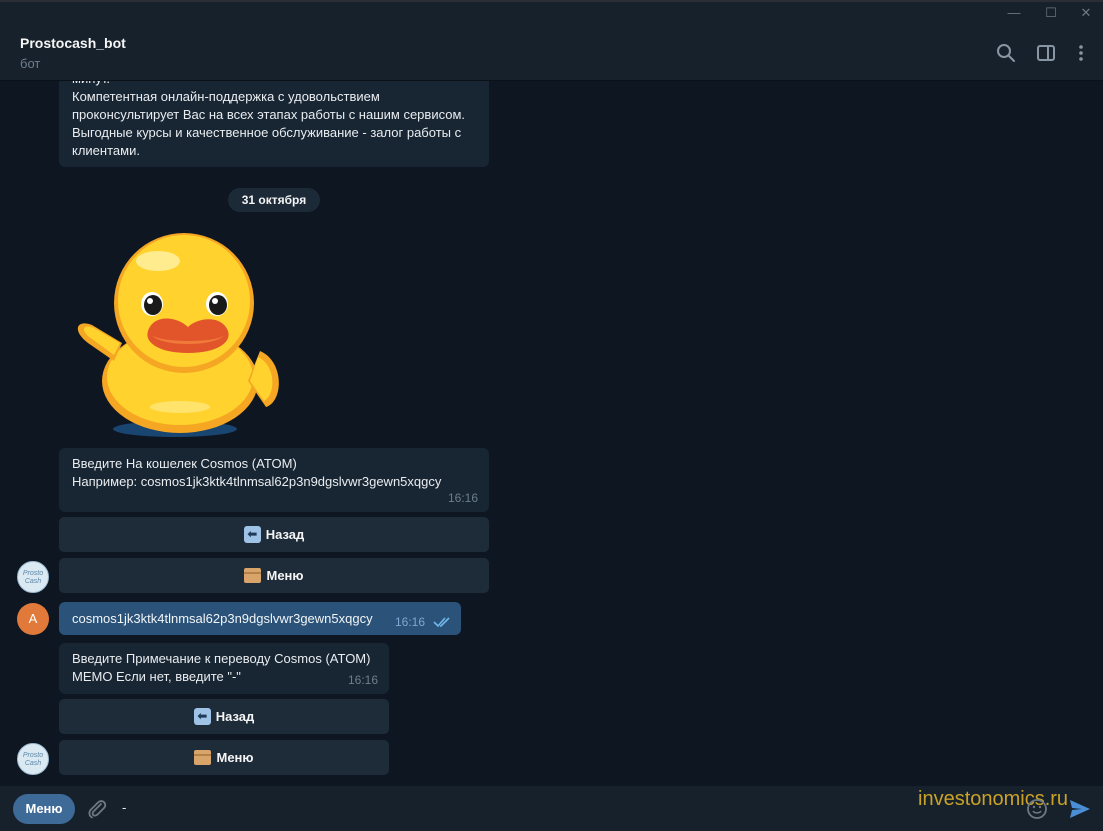 Image resolution: width=1103 pixels, height=831 pixels. I want to click on bot-menu-button: Меню, so click(44, 809).